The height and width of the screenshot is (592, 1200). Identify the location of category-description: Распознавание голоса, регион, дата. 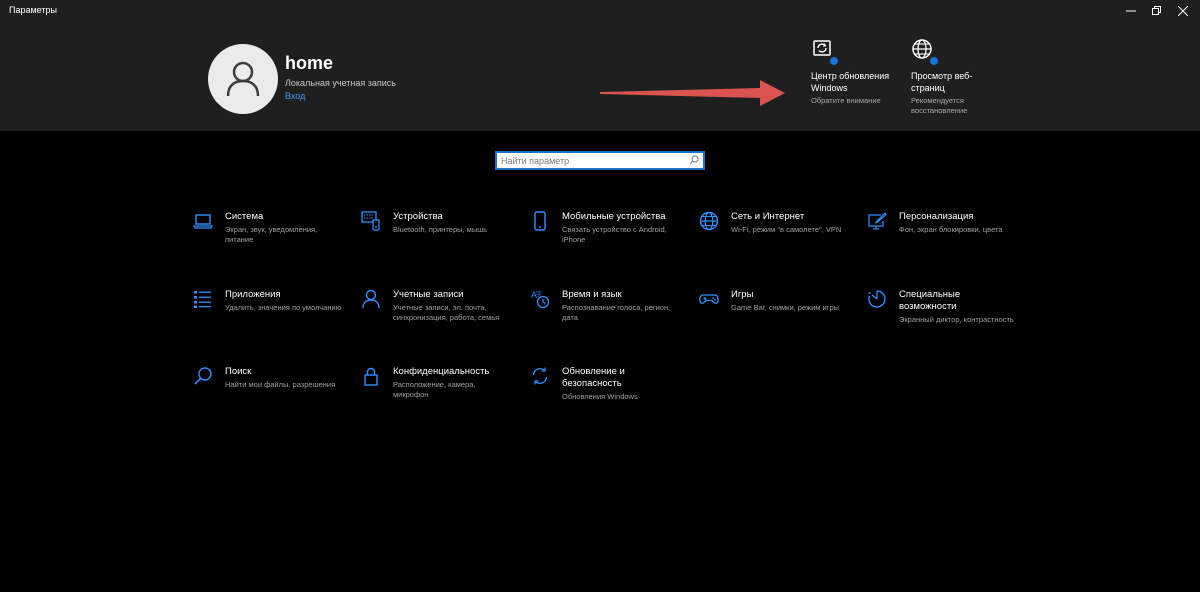
(616, 312).